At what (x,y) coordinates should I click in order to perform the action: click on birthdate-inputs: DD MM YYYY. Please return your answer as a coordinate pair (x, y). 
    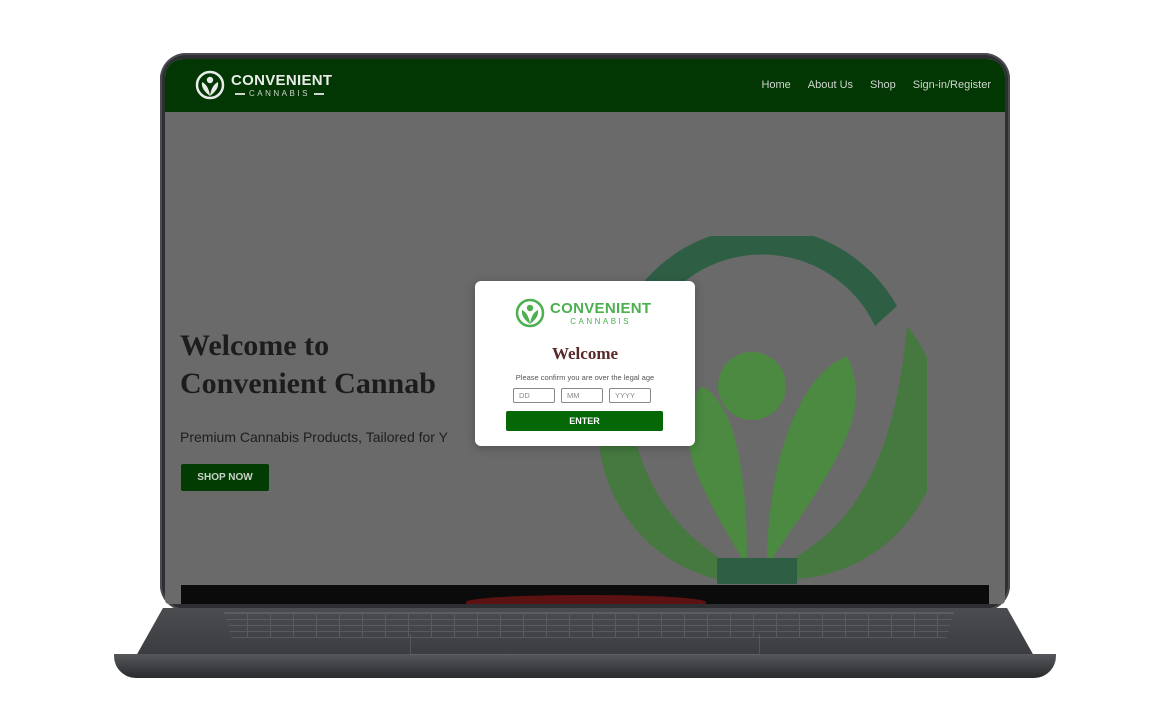
    Looking at the image, I should click on (582, 395).